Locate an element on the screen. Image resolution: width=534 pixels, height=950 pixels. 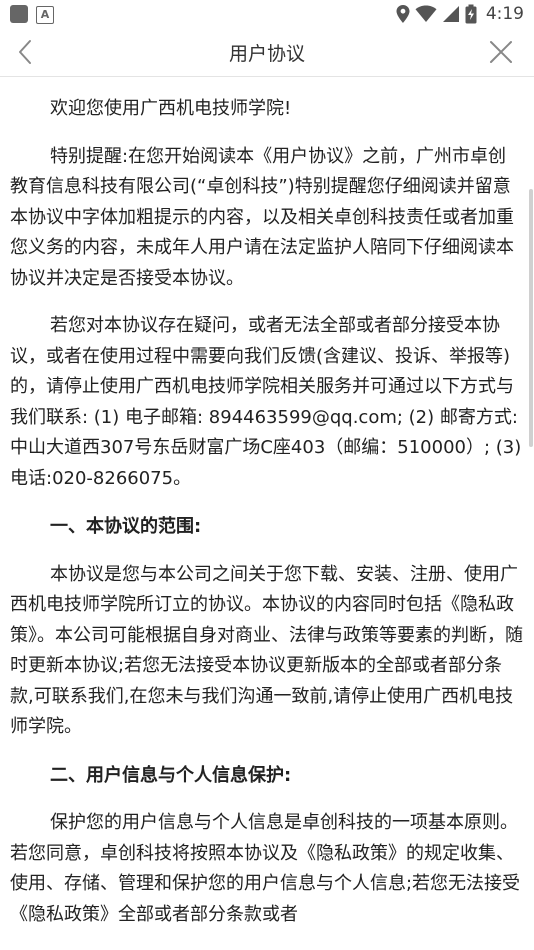
greeting-text: 欢迎您使用广西机电技师学院! is located at coordinates (171, 108).